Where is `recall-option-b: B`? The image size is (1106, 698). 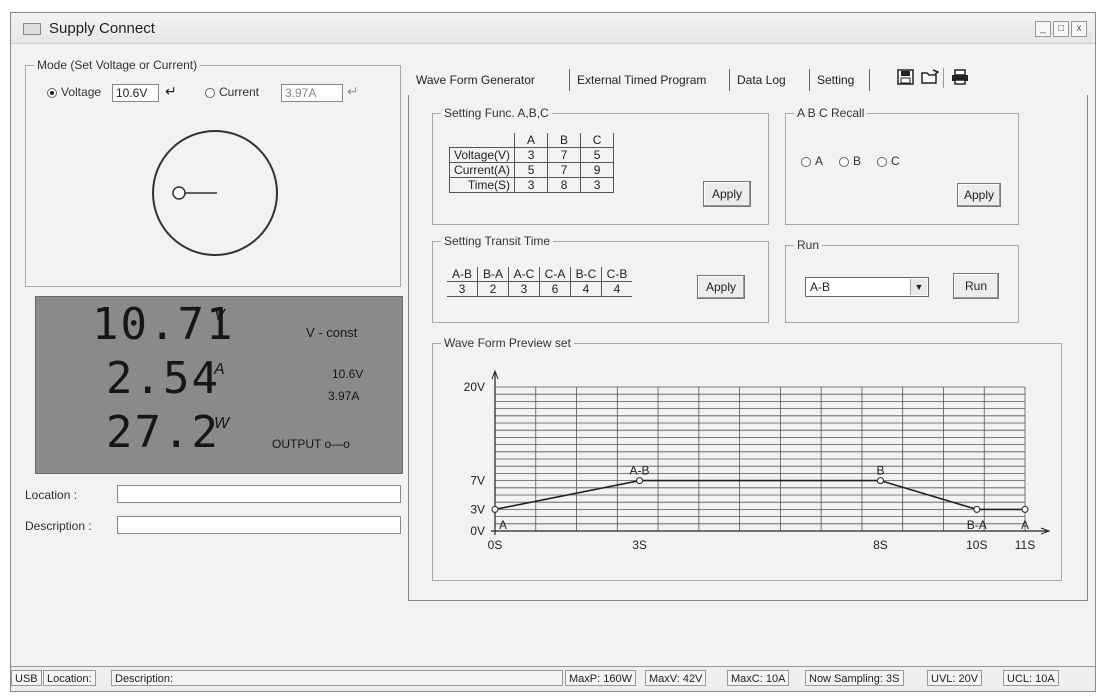
recall-option-b: B is located at coordinates (857, 161).